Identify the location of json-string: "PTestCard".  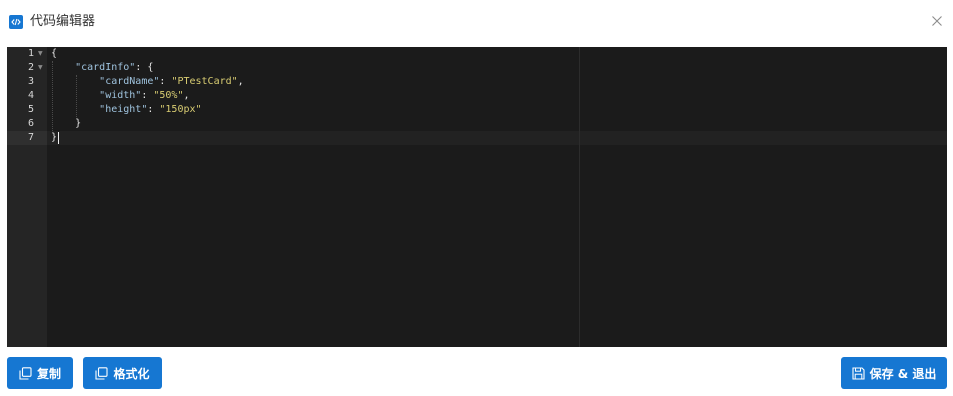
(204, 81).